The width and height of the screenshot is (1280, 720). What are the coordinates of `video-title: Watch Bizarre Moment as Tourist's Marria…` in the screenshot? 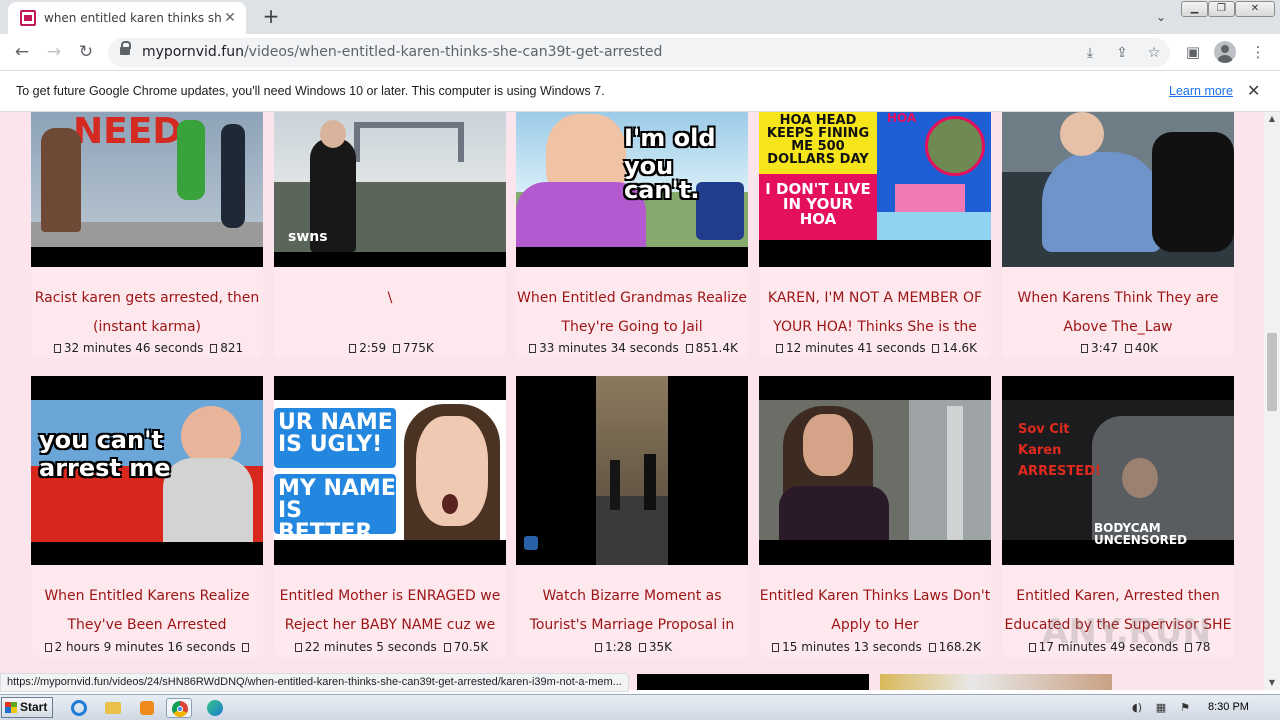 It's located at (632, 611).